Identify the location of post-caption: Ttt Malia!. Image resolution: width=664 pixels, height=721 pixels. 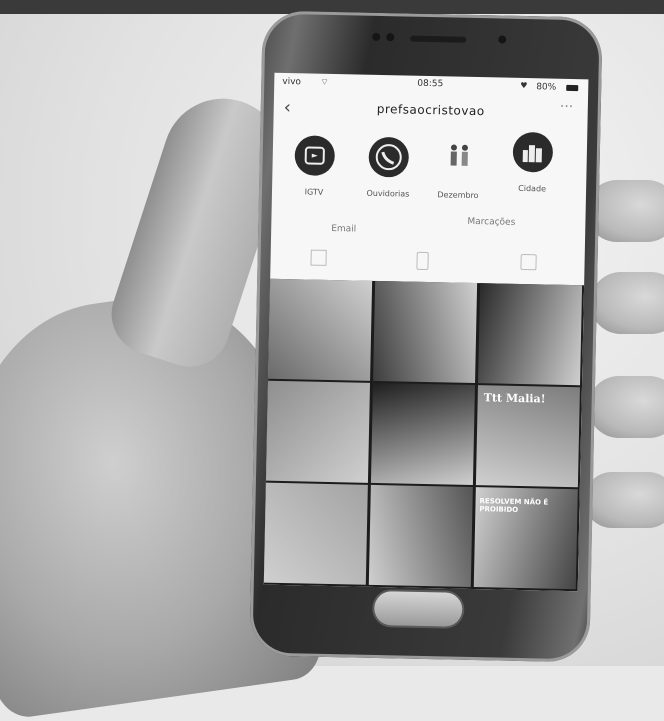
(514, 398).